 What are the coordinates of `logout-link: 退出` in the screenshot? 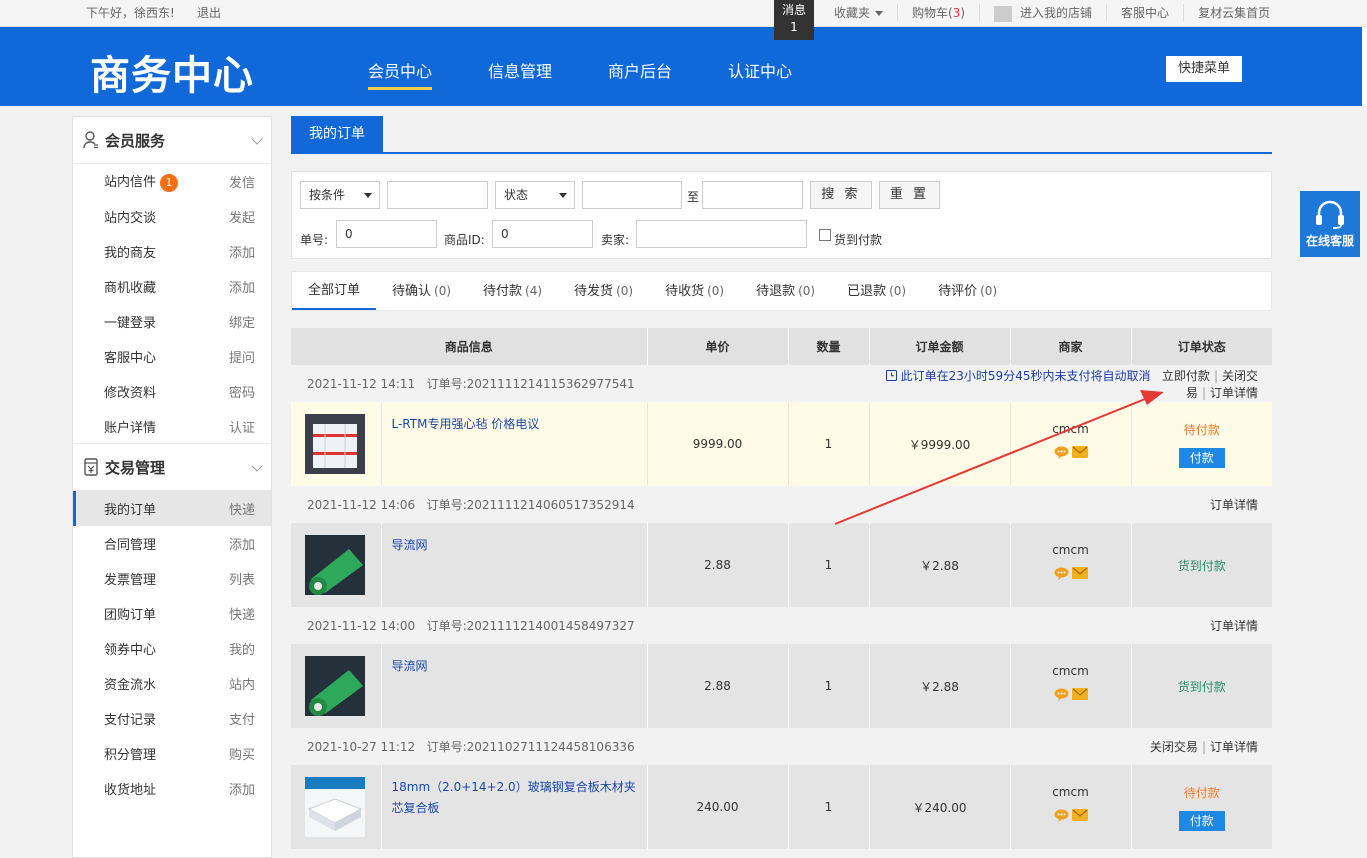 It's located at (209, 12).